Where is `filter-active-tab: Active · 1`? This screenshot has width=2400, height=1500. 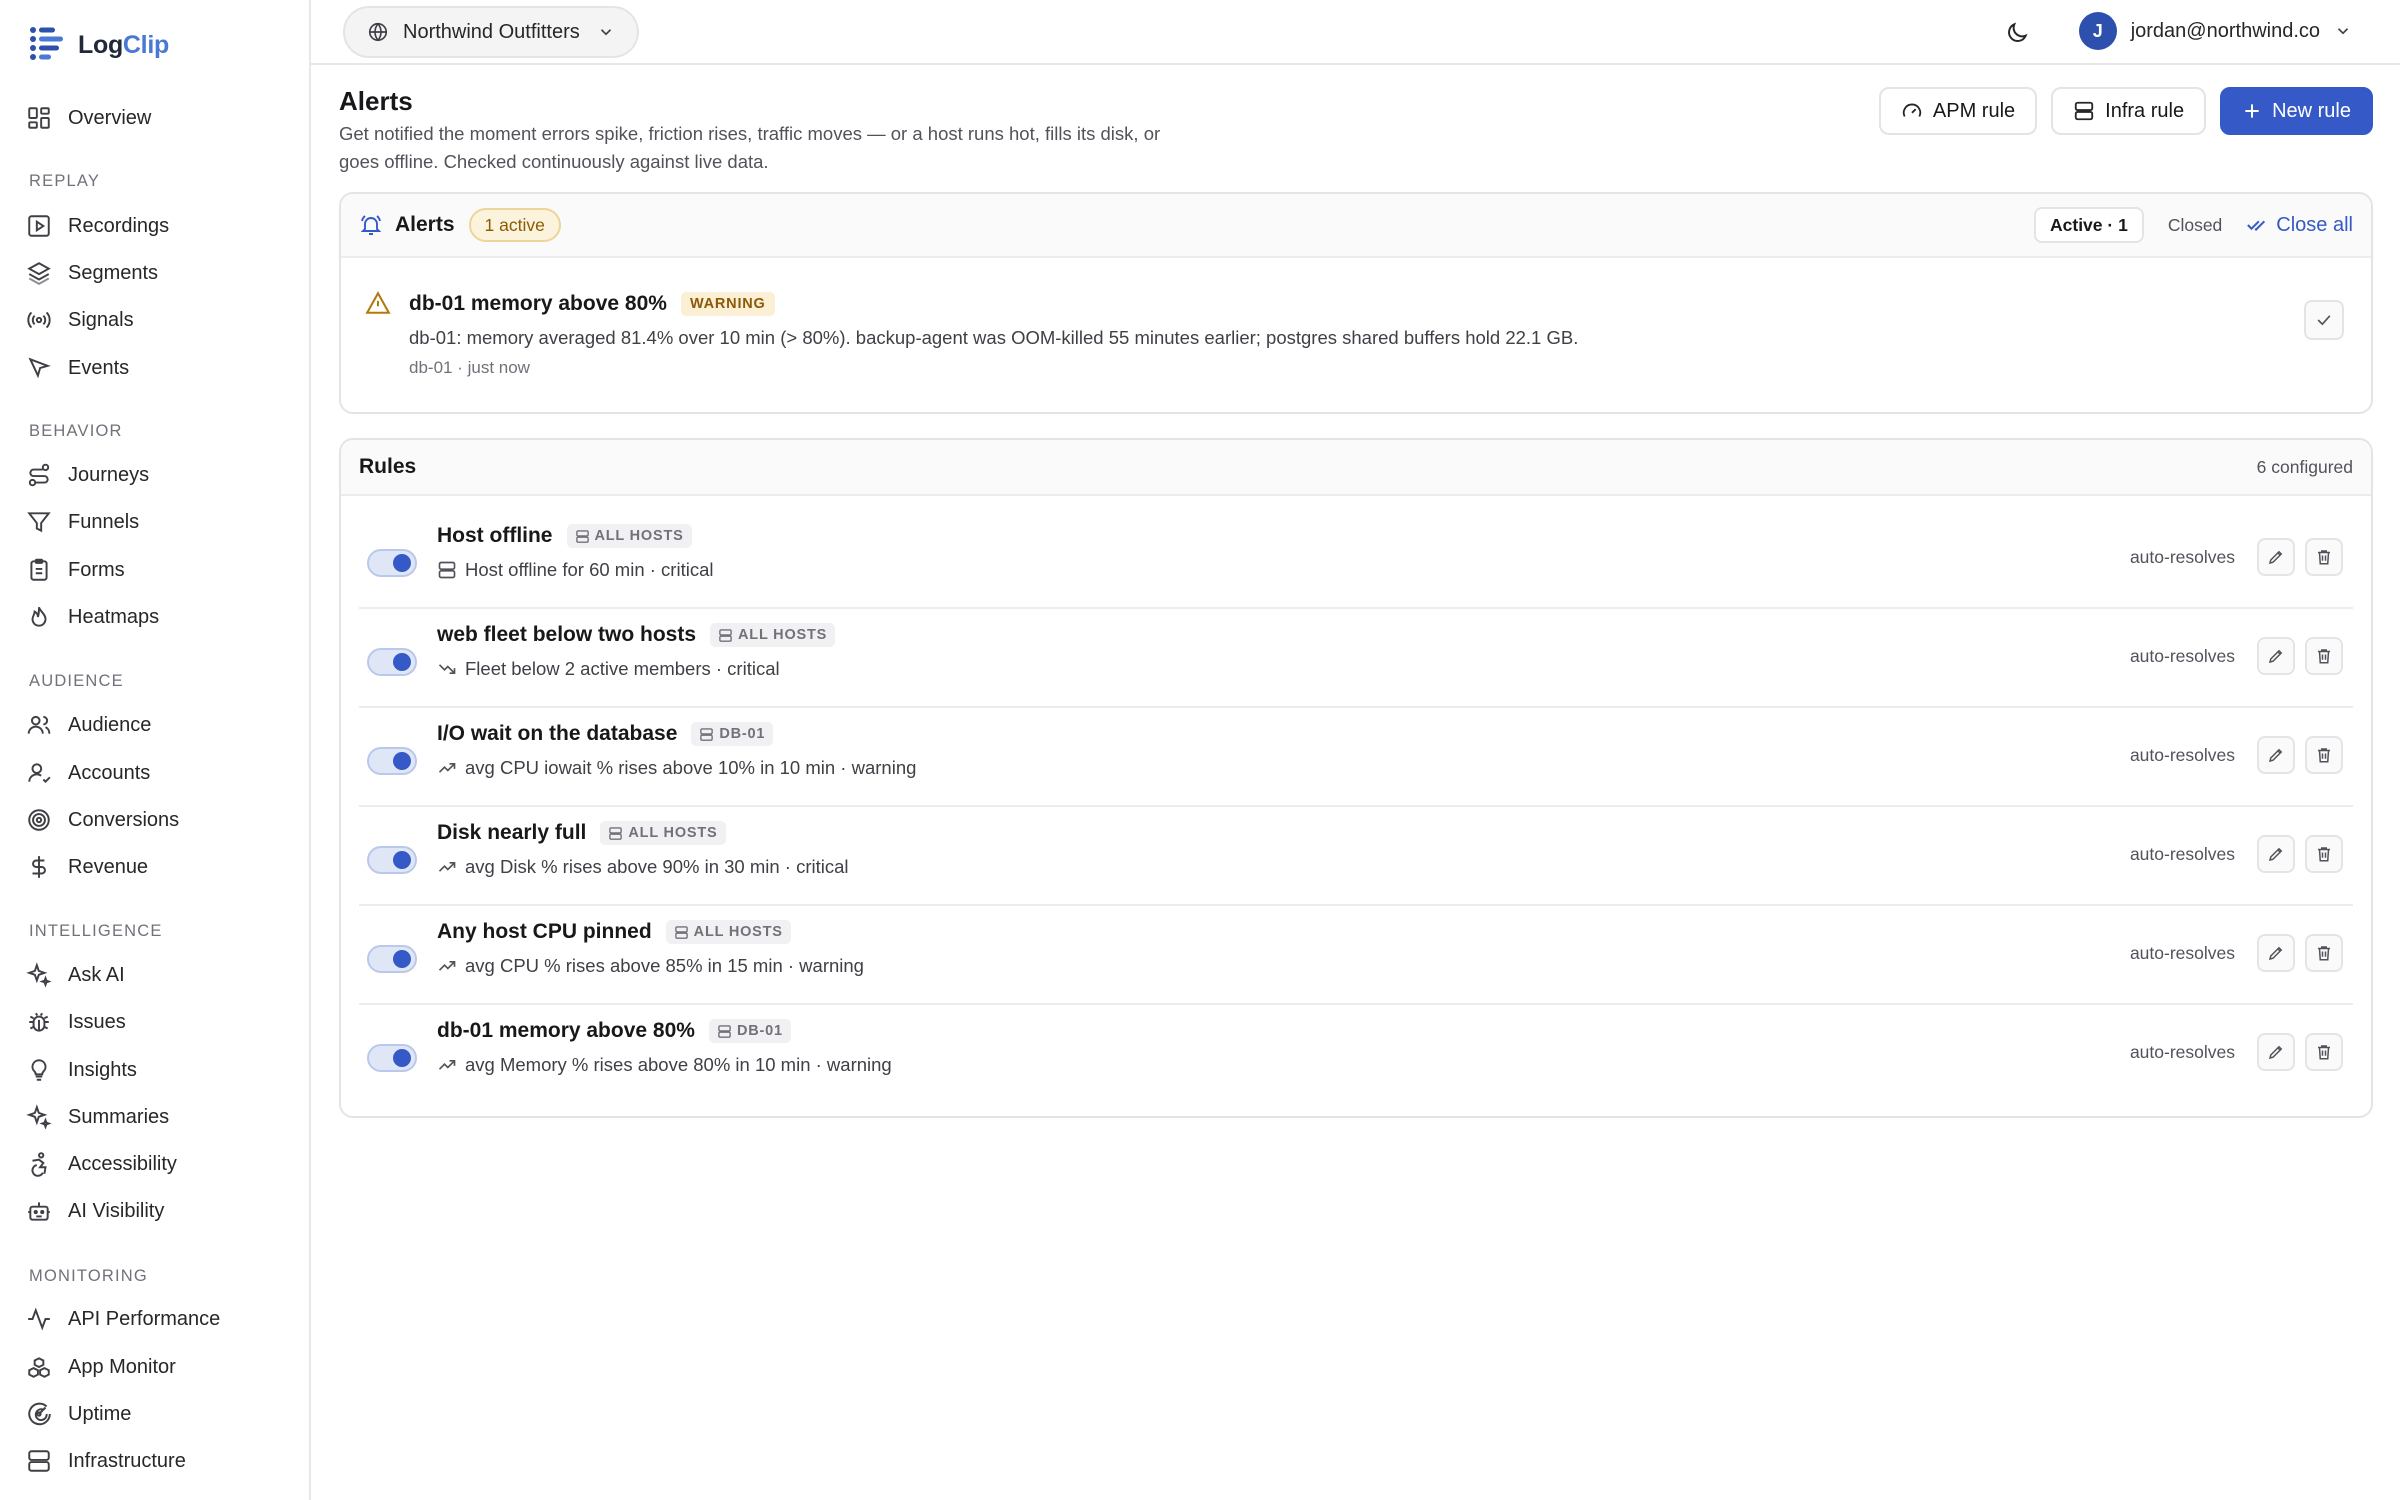
filter-active-tab: Active · 1 is located at coordinates (2089, 225).